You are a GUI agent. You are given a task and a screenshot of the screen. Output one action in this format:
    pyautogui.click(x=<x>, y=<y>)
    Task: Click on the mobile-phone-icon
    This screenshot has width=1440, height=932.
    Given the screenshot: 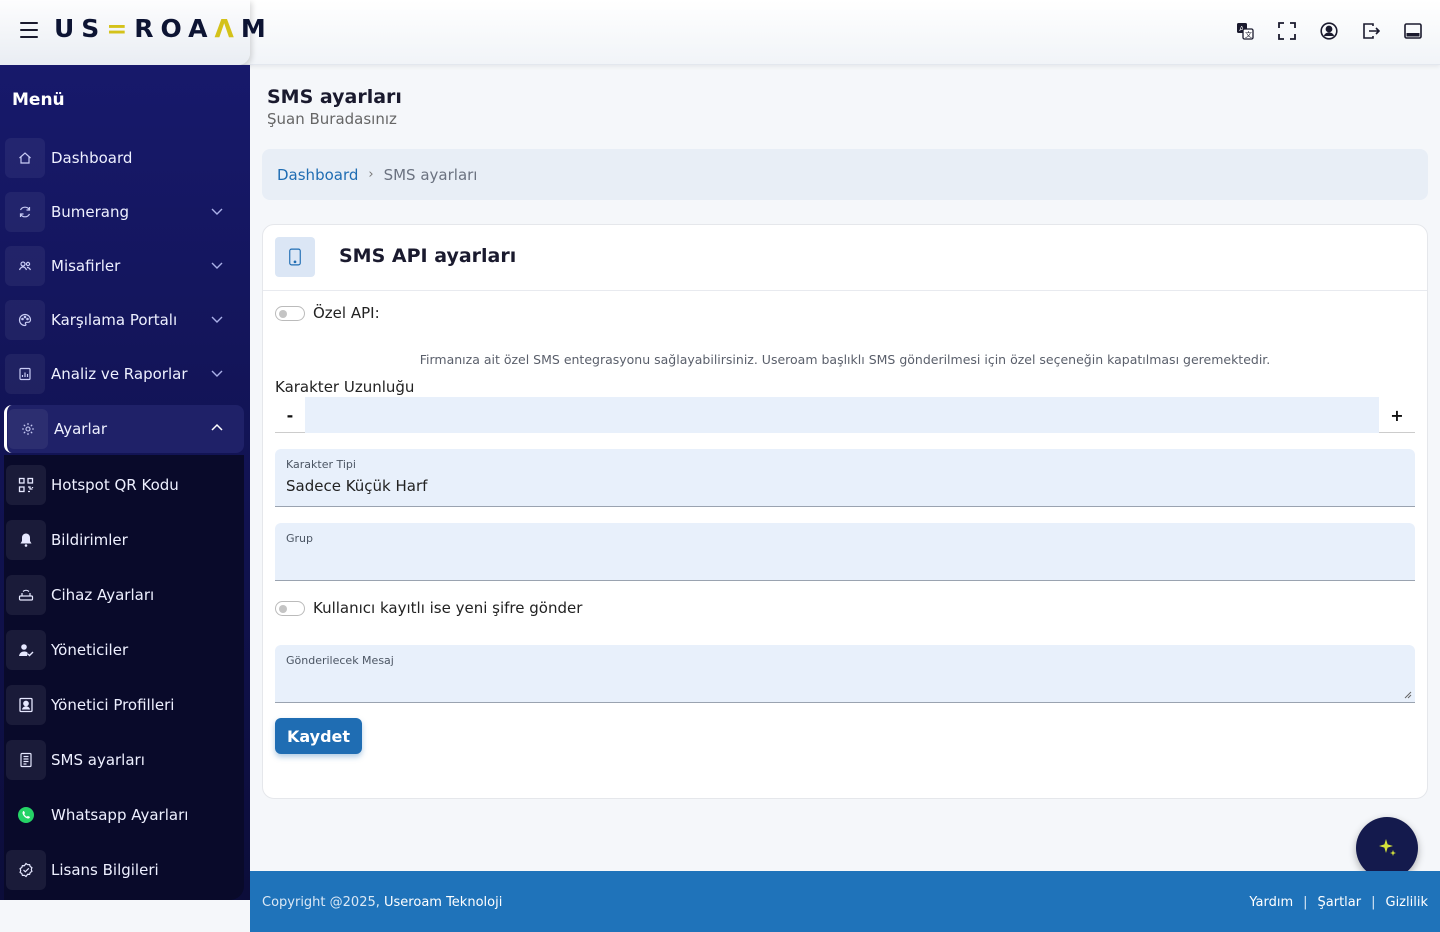 What is the action you would take?
    pyautogui.click(x=295, y=257)
    